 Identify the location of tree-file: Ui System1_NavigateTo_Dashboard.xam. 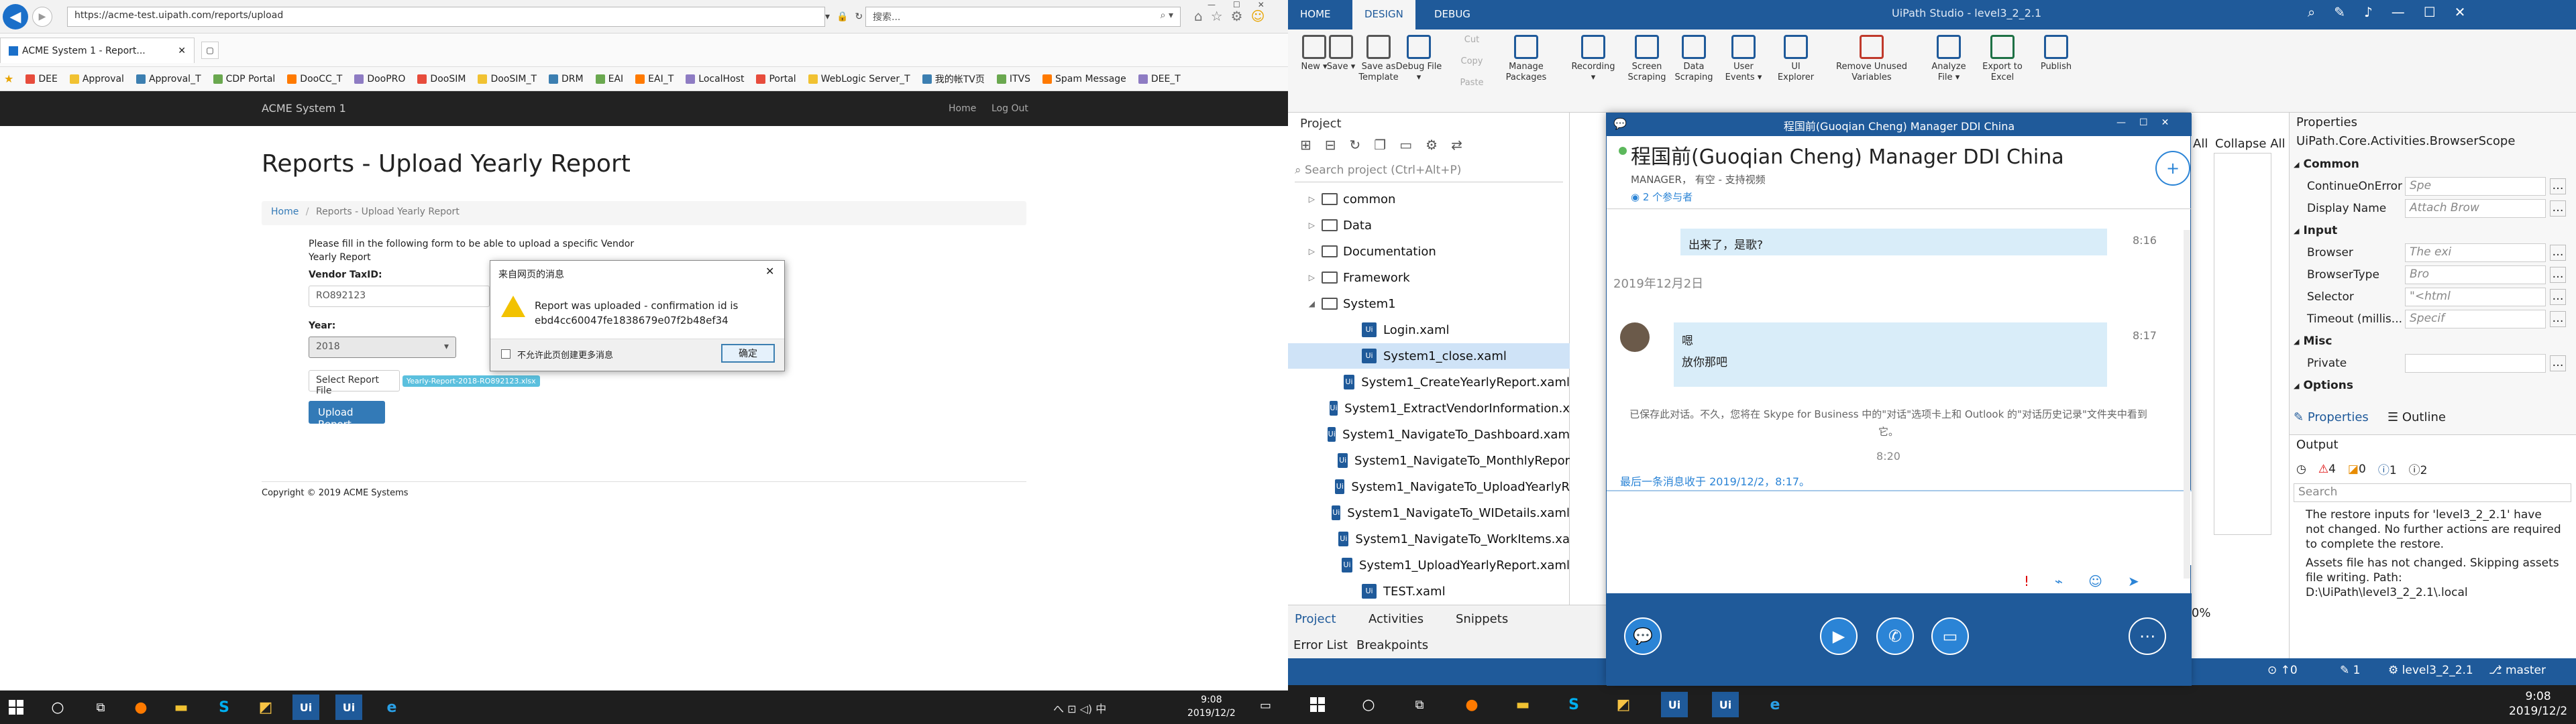
(1429, 434).